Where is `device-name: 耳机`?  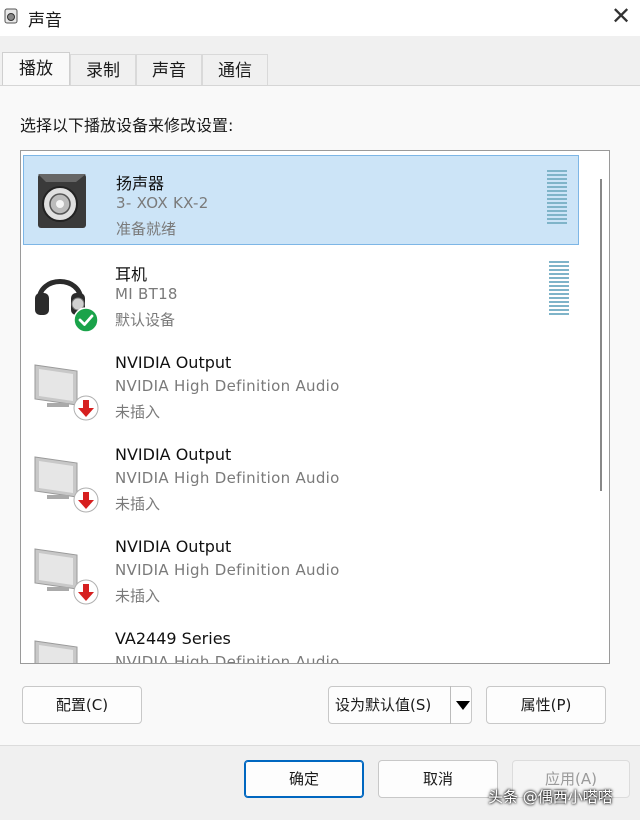
device-name: 耳机 is located at coordinates (131, 274).